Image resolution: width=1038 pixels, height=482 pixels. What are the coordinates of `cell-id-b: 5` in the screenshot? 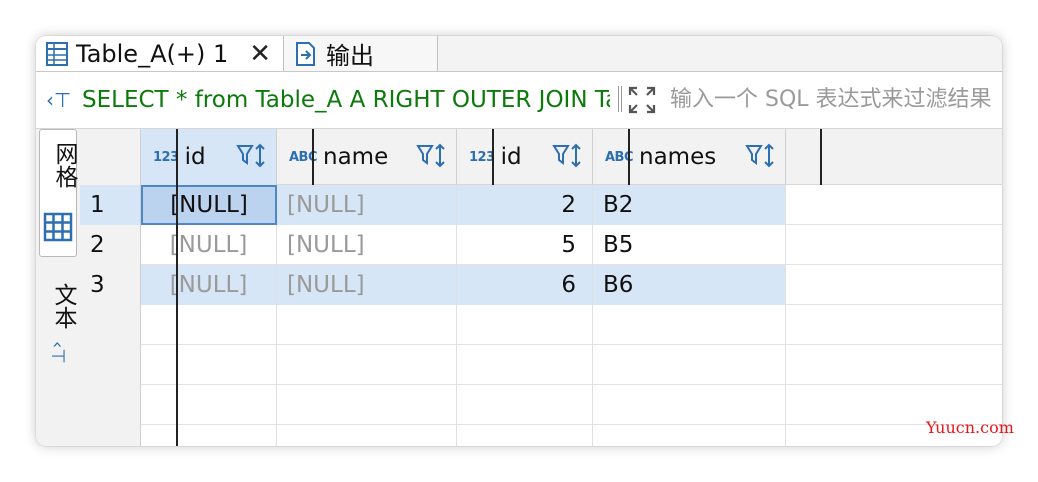 It's located at (525, 245).